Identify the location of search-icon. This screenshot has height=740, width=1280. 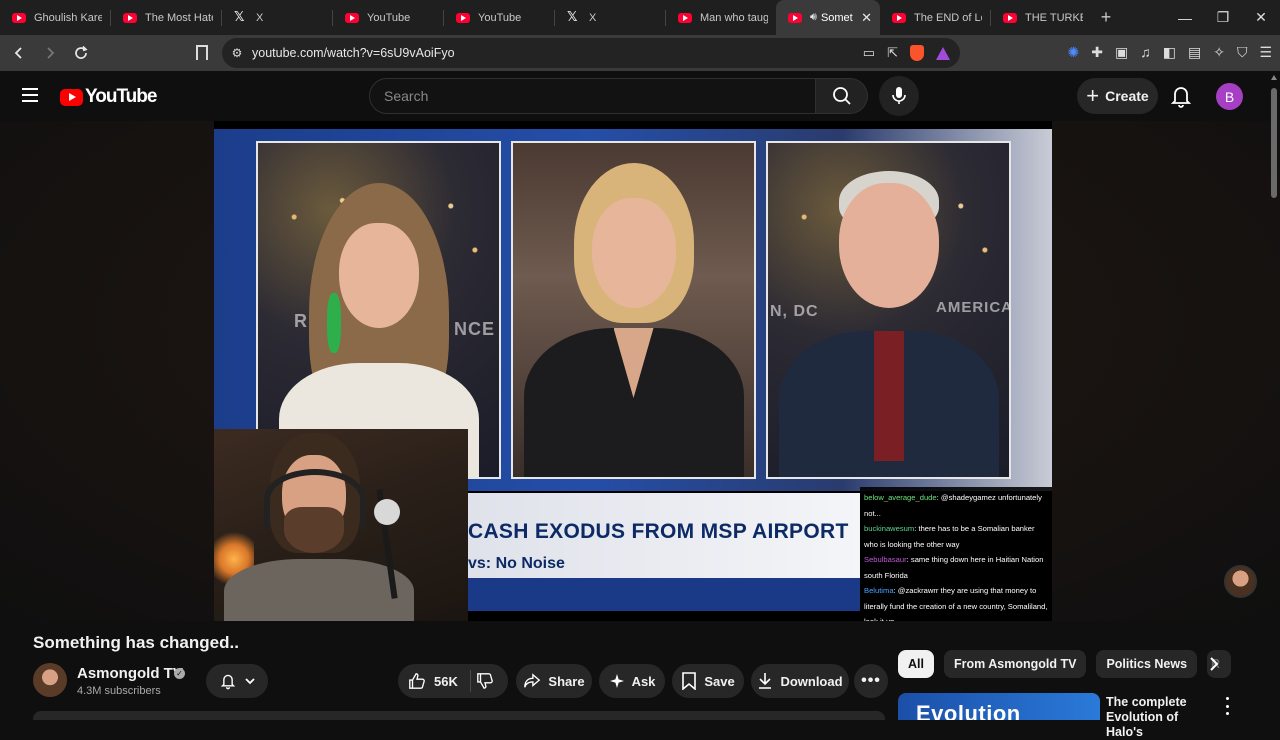
(841, 96).